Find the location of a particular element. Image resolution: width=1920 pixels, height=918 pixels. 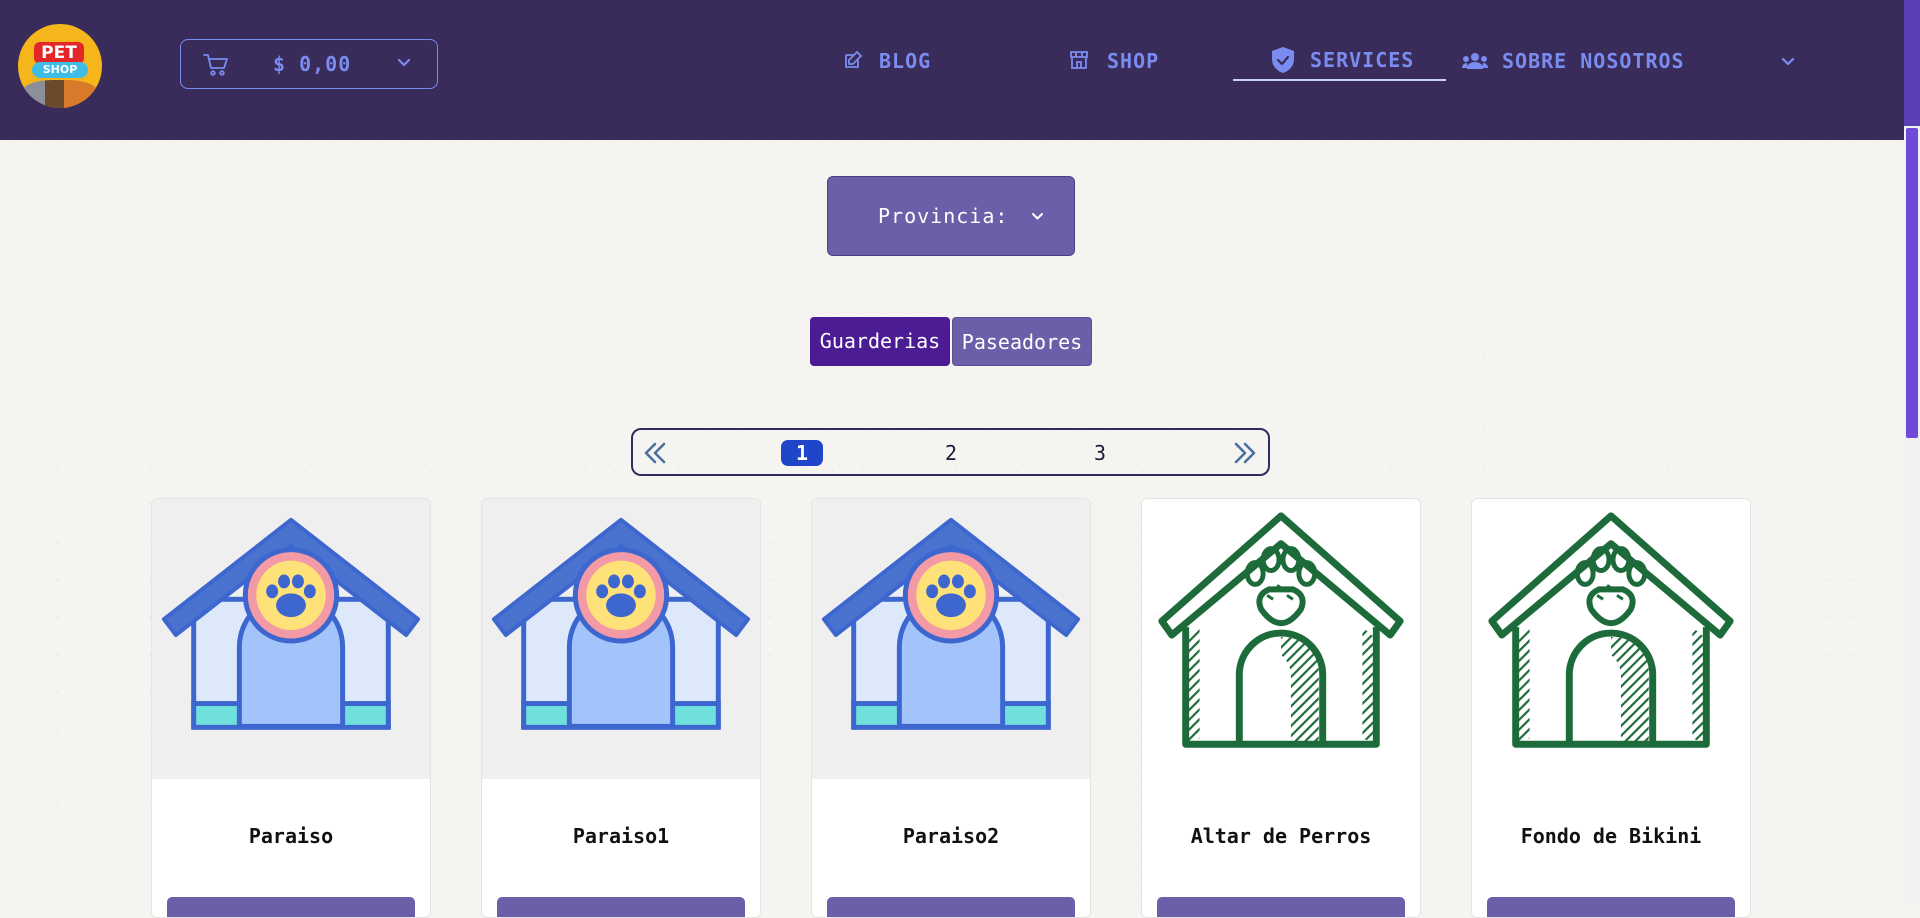

cart-dropdown: $ 0,00 is located at coordinates (309, 64).